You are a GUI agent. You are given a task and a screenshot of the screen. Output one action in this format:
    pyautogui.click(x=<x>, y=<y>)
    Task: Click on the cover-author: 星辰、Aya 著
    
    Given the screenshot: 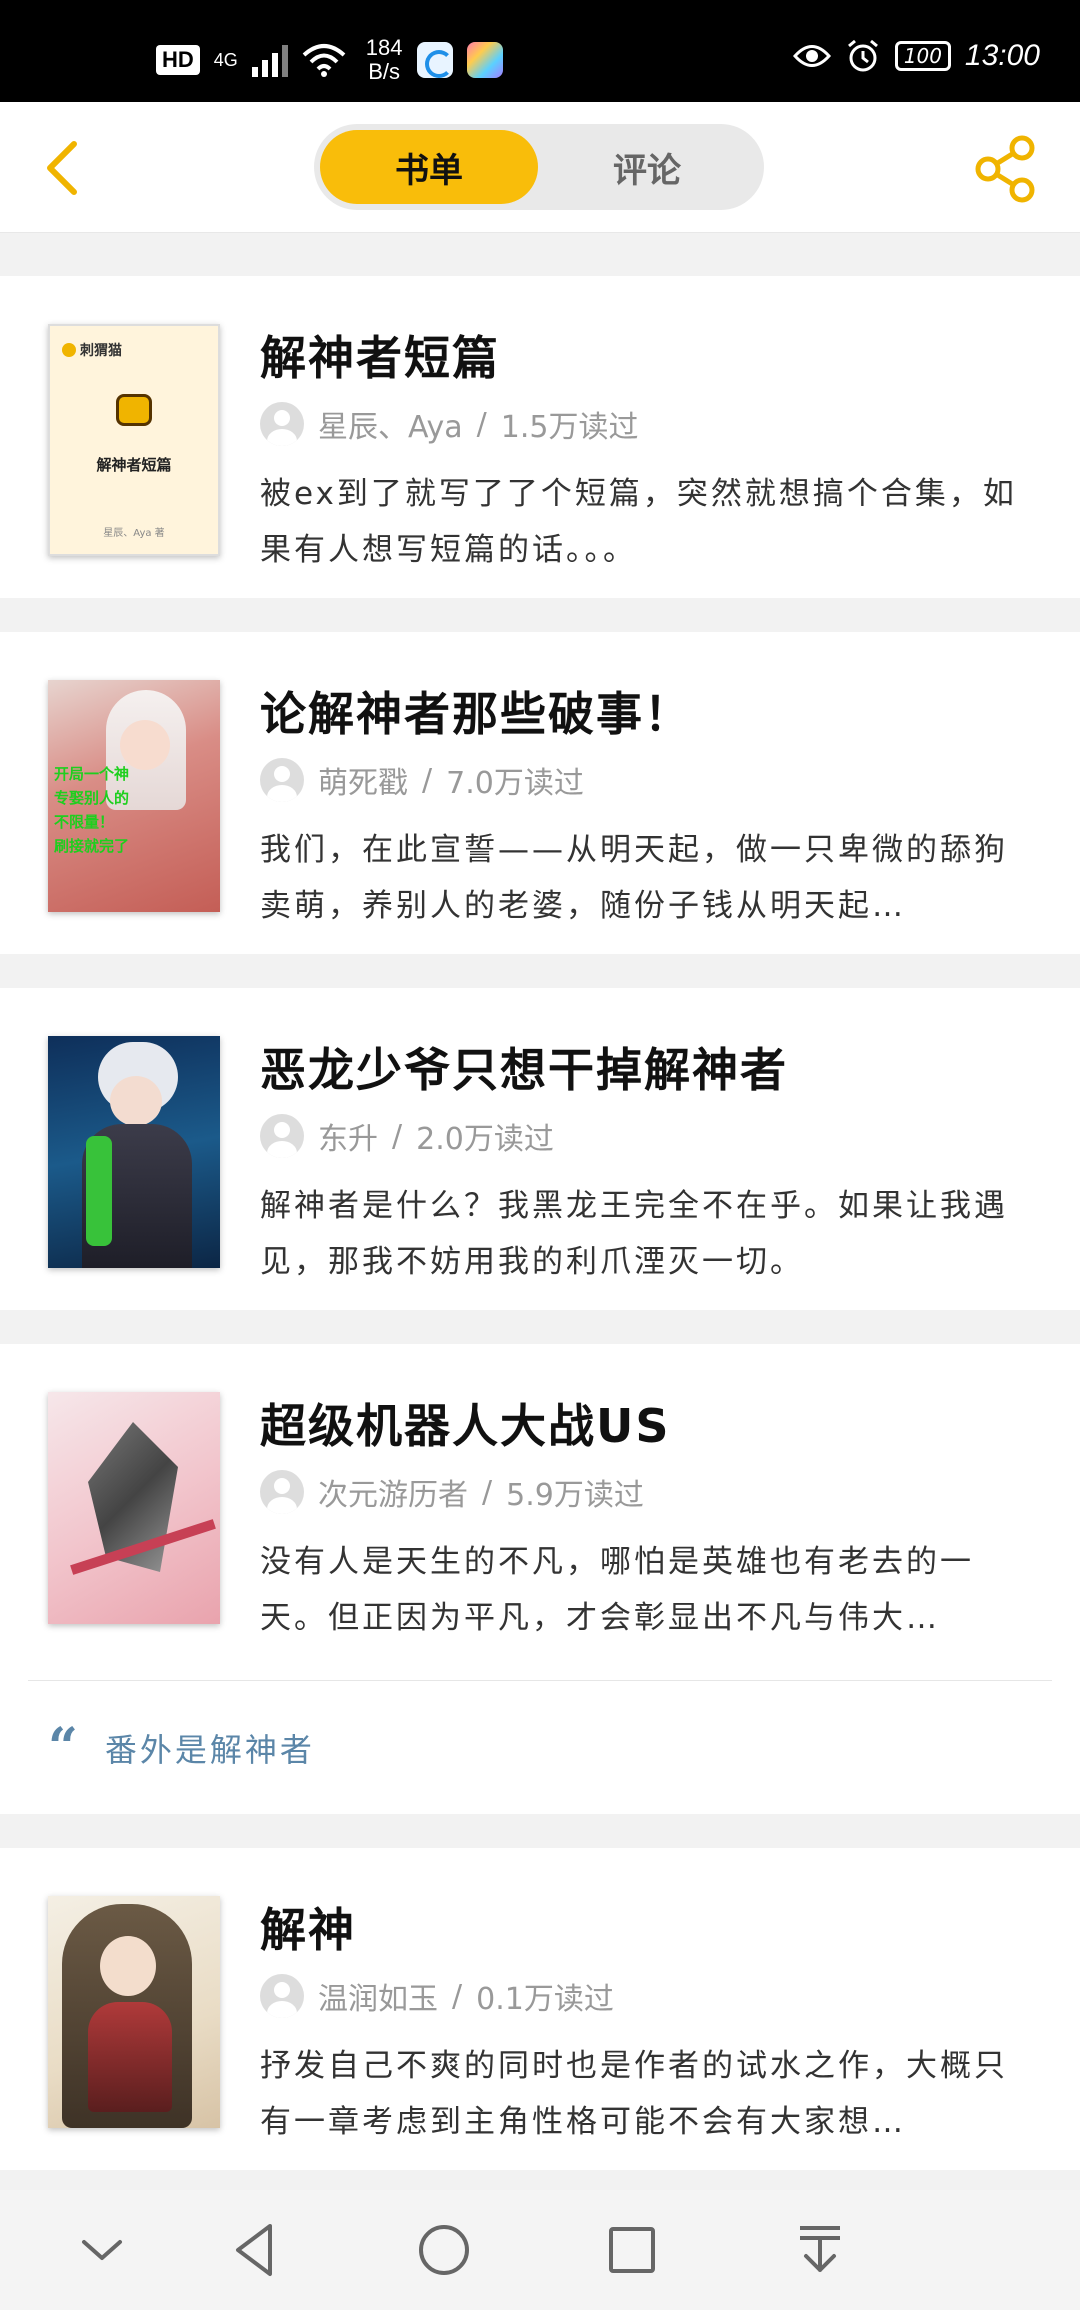 What is the action you would take?
    pyautogui.click(x=134, y=533)
    